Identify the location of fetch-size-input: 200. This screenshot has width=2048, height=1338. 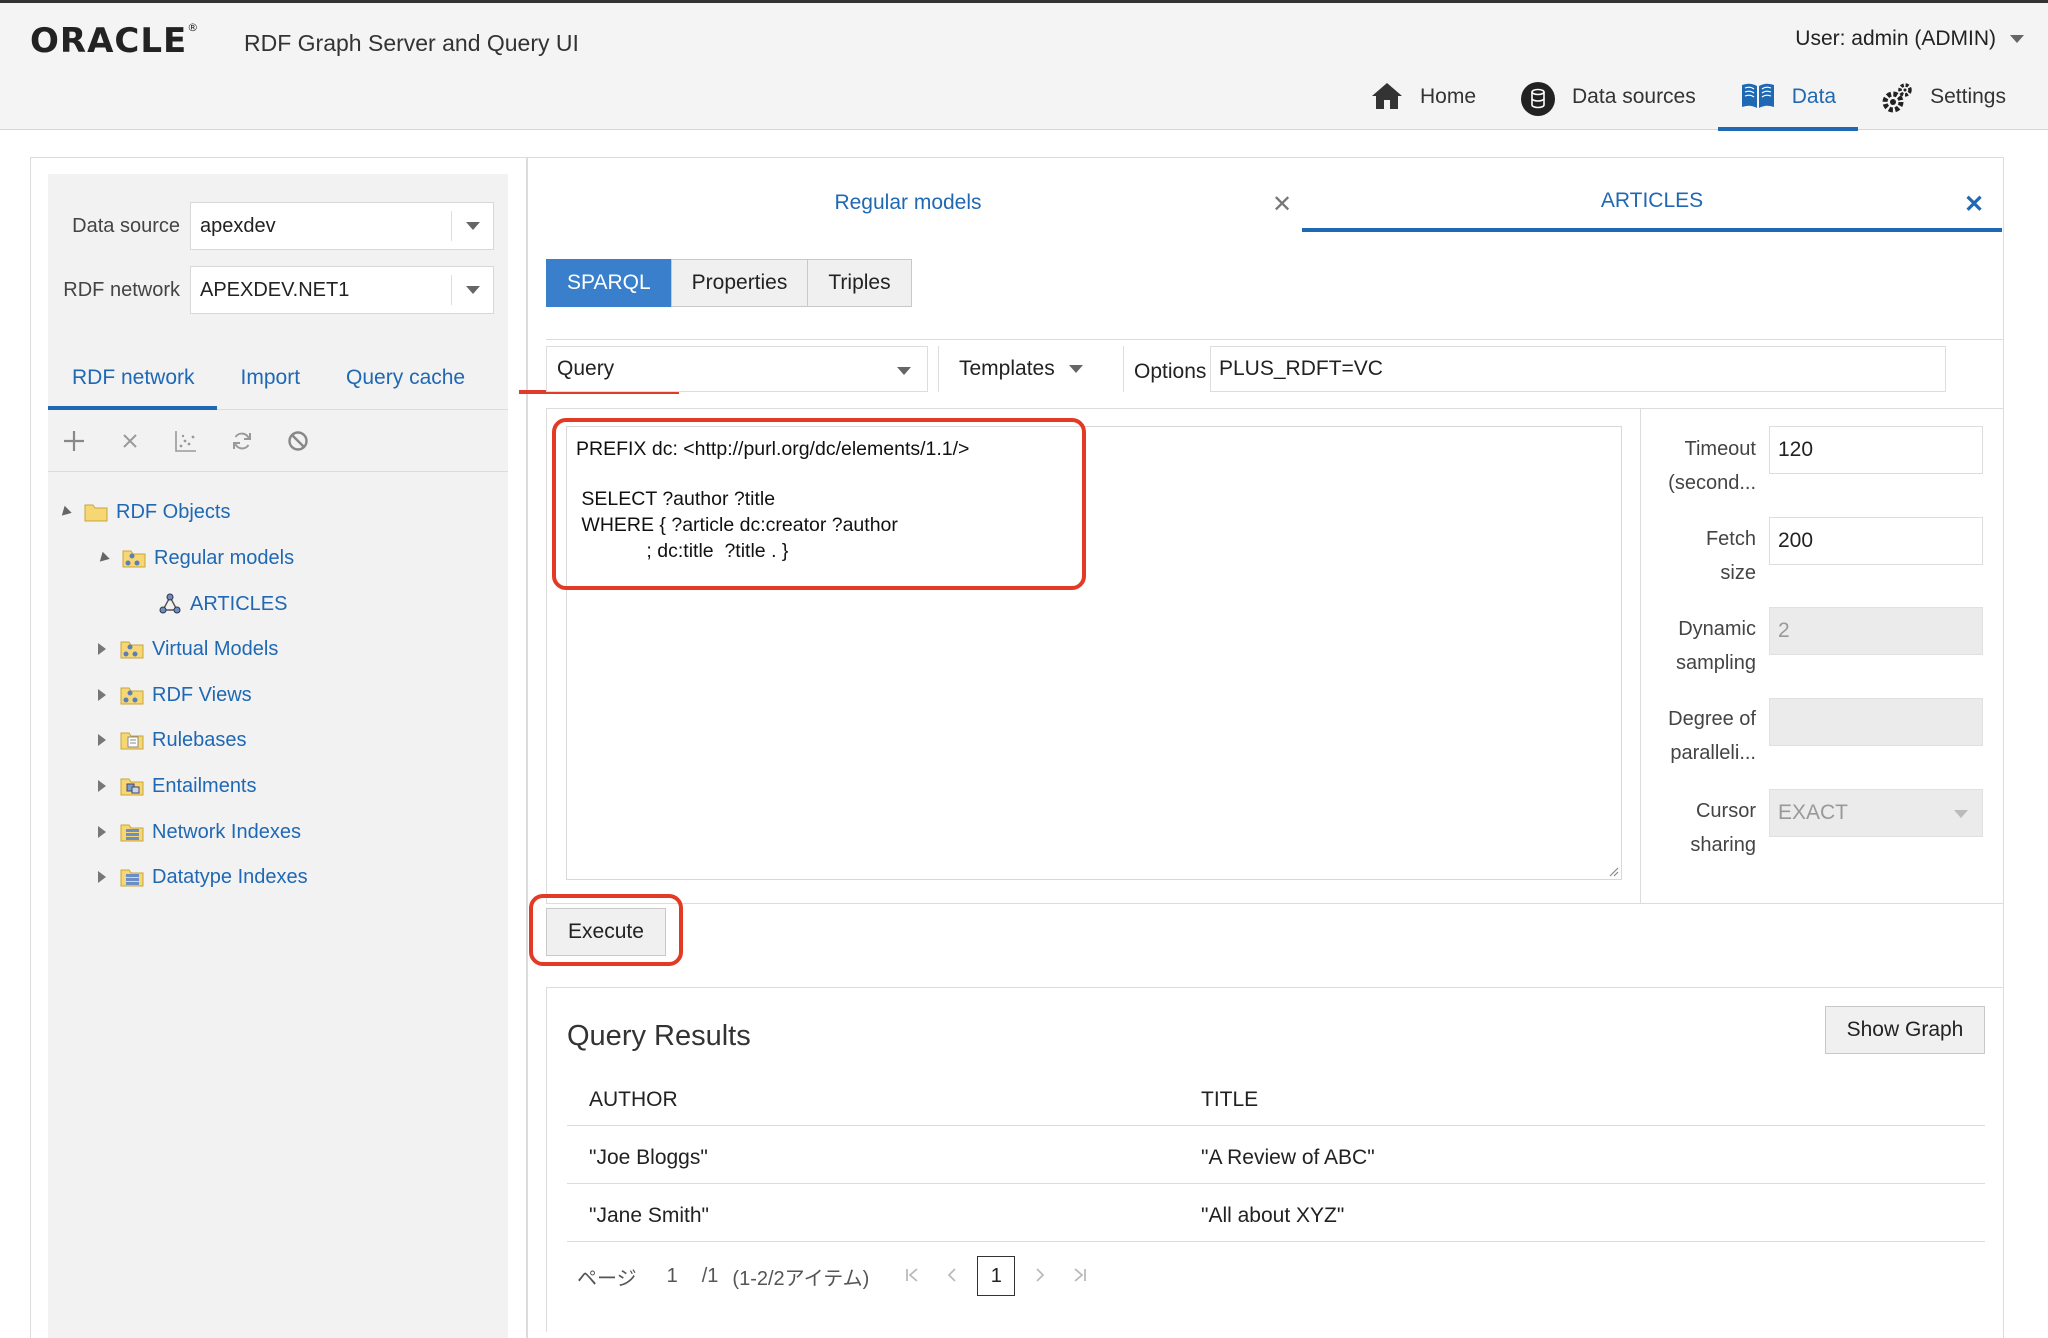
(1876, 541).